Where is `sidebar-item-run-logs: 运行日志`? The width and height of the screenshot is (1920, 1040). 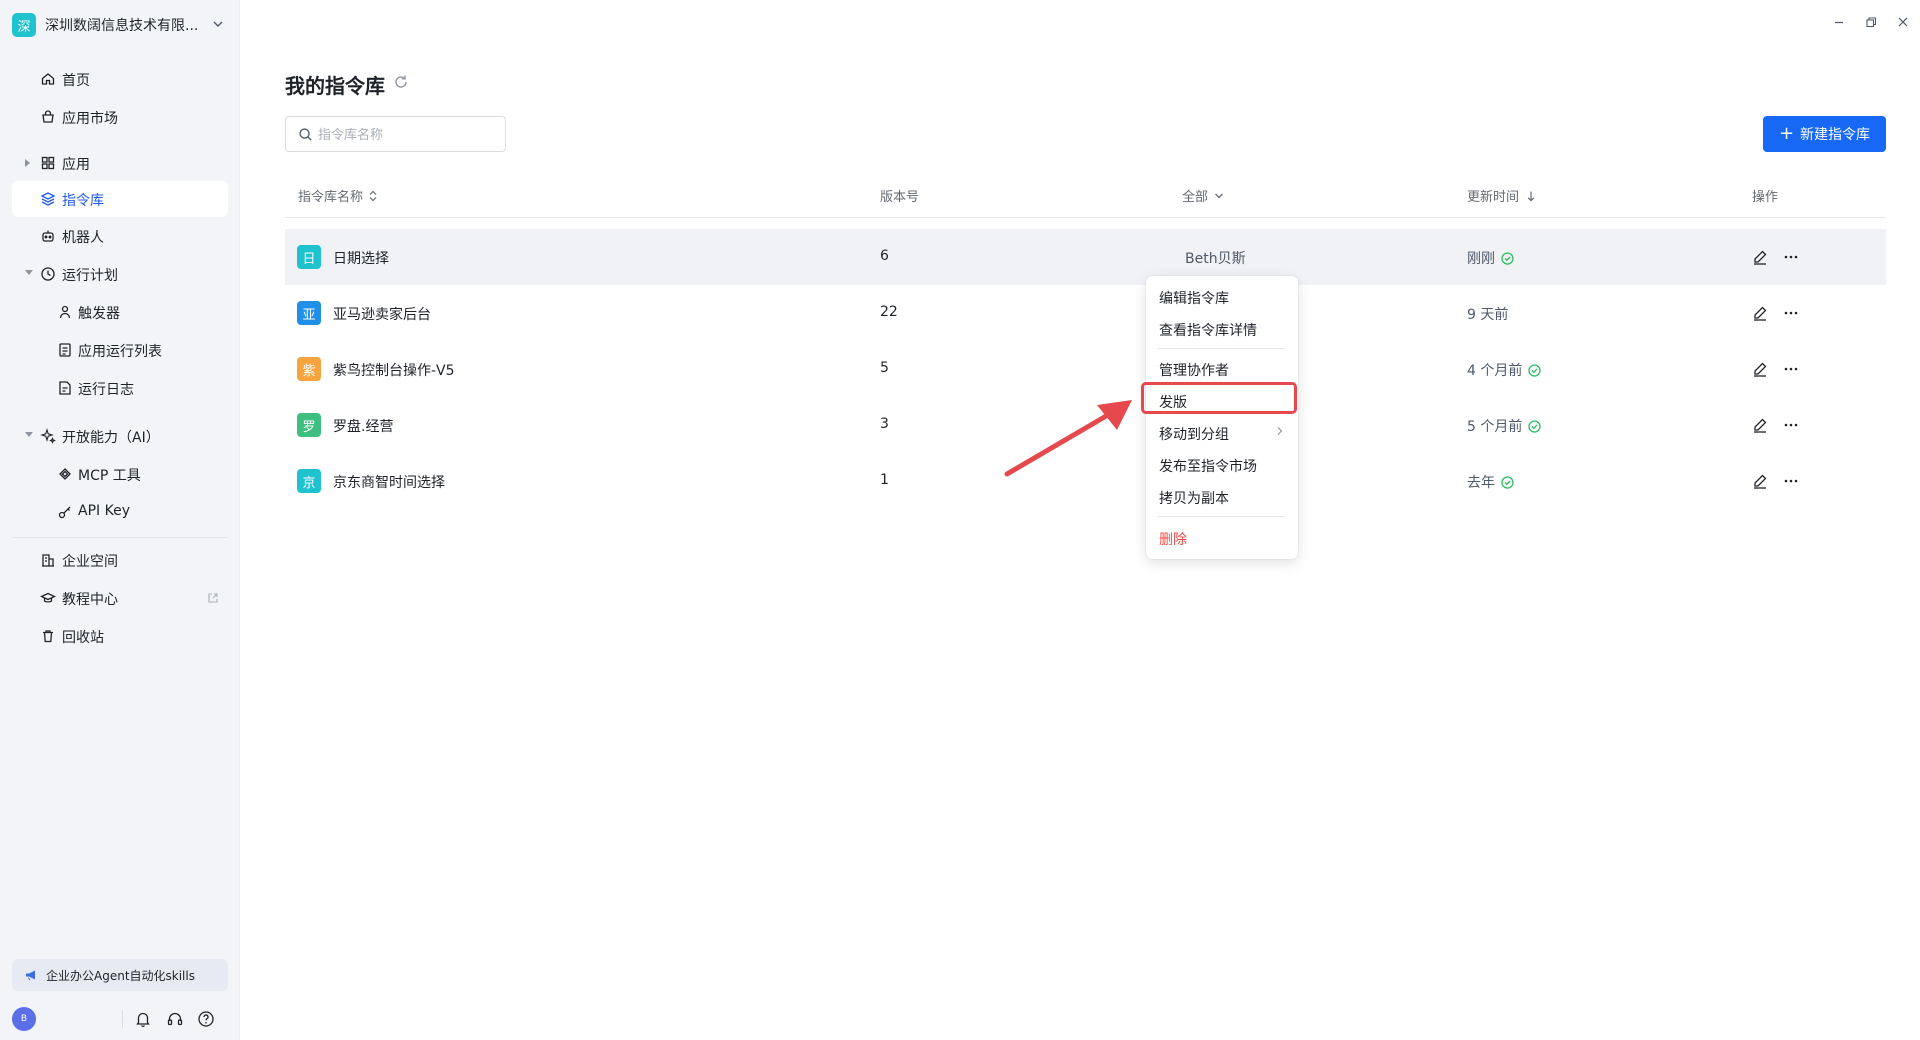
sidebar-item-run-logs: 运行日志 is located at coordinates (120, 388).